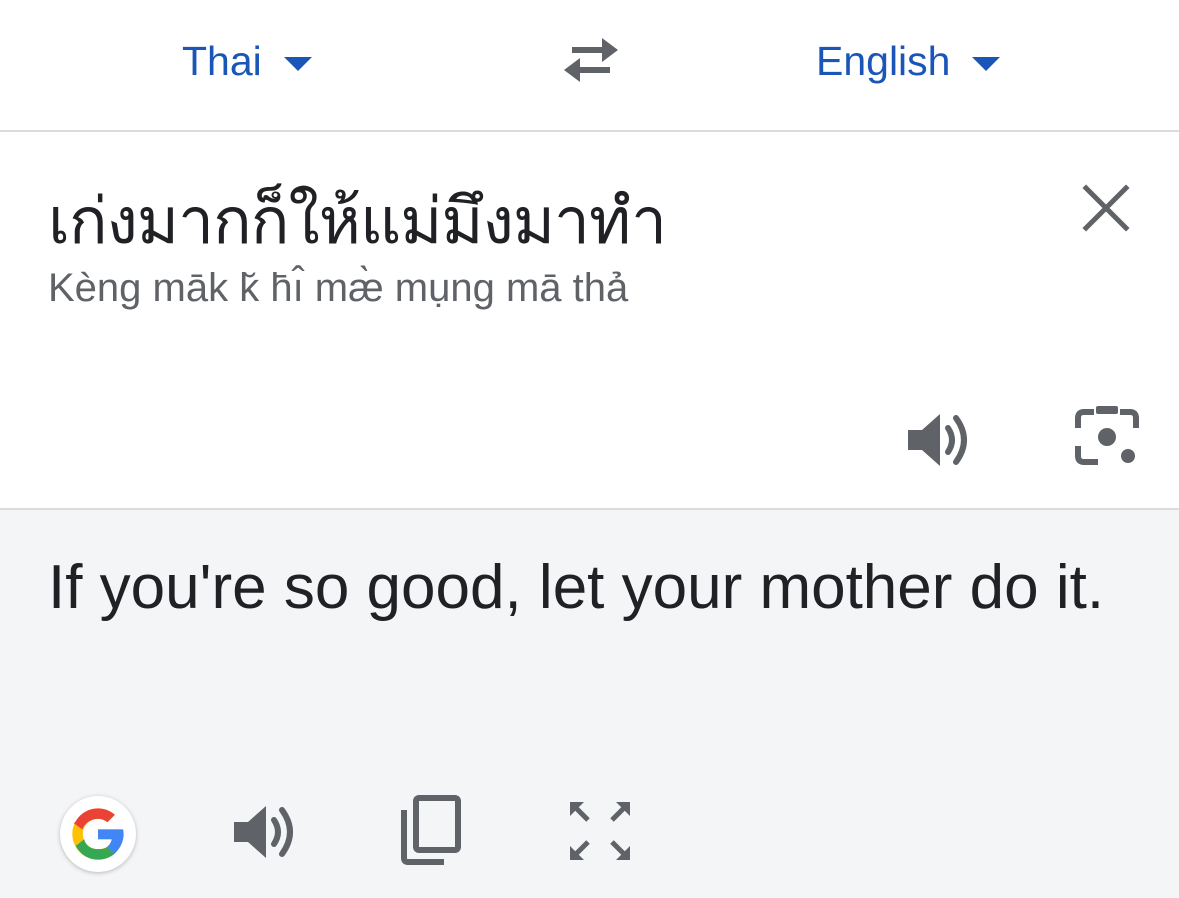  I want to click on clear-text-button, so click(1106, 208).